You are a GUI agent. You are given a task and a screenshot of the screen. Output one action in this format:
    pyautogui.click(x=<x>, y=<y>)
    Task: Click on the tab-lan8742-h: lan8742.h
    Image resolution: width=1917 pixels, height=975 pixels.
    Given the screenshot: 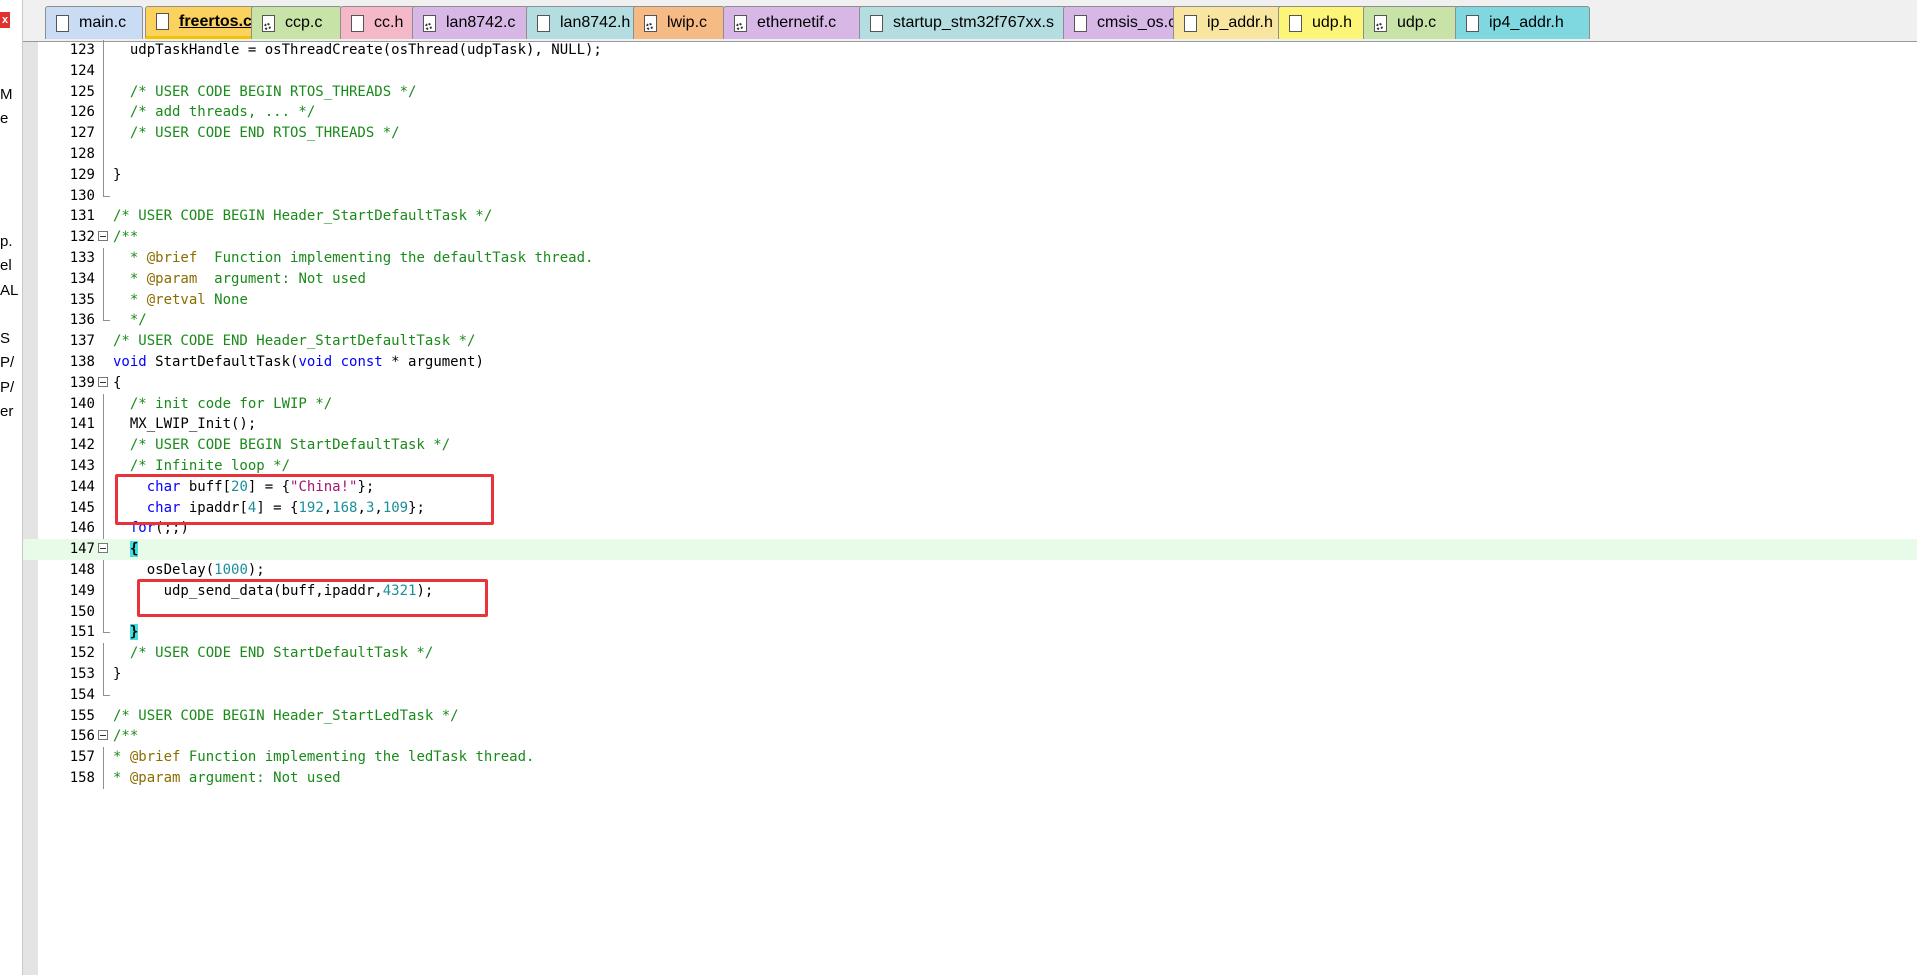 What is the action you would take?
    pyautogui.click(x=585, y=22)
    